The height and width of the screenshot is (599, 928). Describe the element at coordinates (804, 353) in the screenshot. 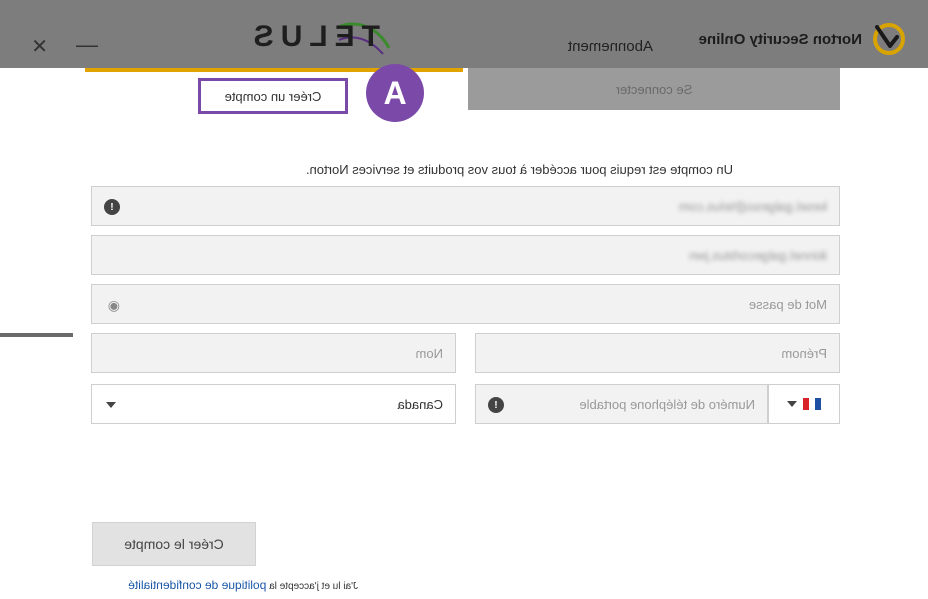

I see `firstname-placeholder: Prénom` at that location.